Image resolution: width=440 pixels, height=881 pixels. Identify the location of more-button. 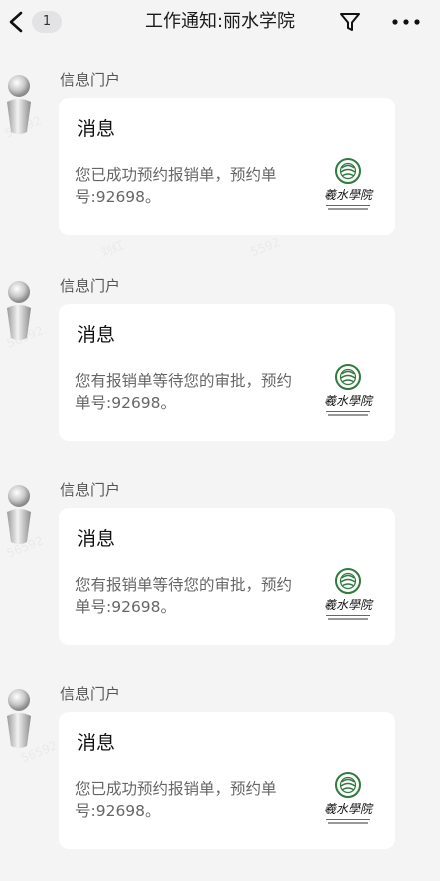
(406, 22).